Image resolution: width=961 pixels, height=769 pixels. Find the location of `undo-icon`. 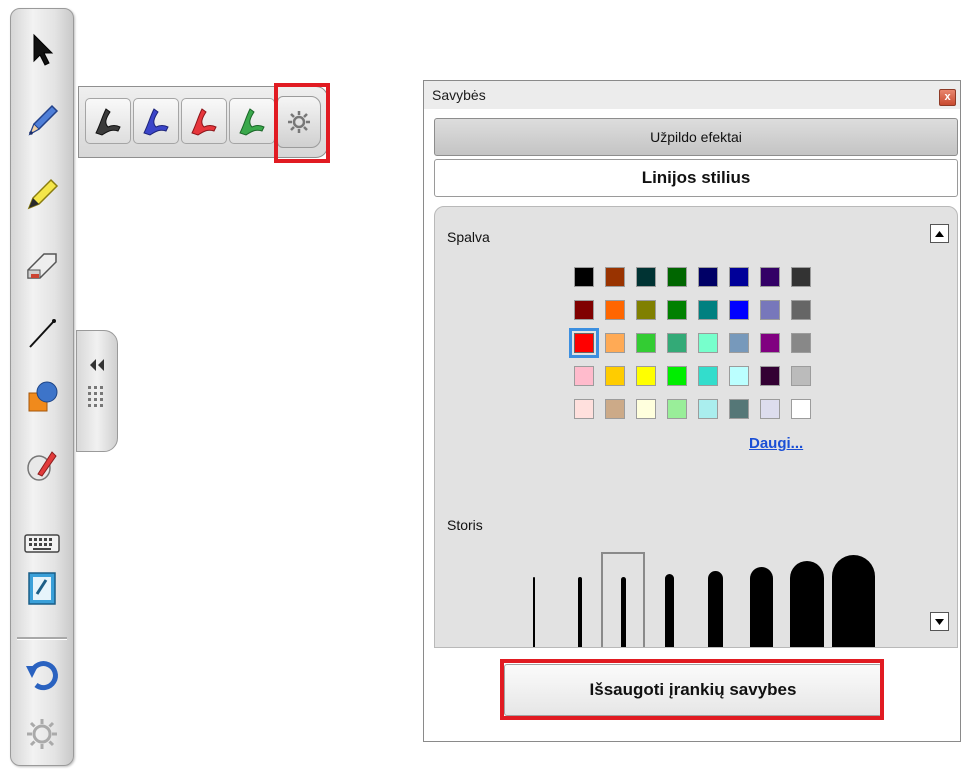

undo-icon is located at coordinates (42, 674).